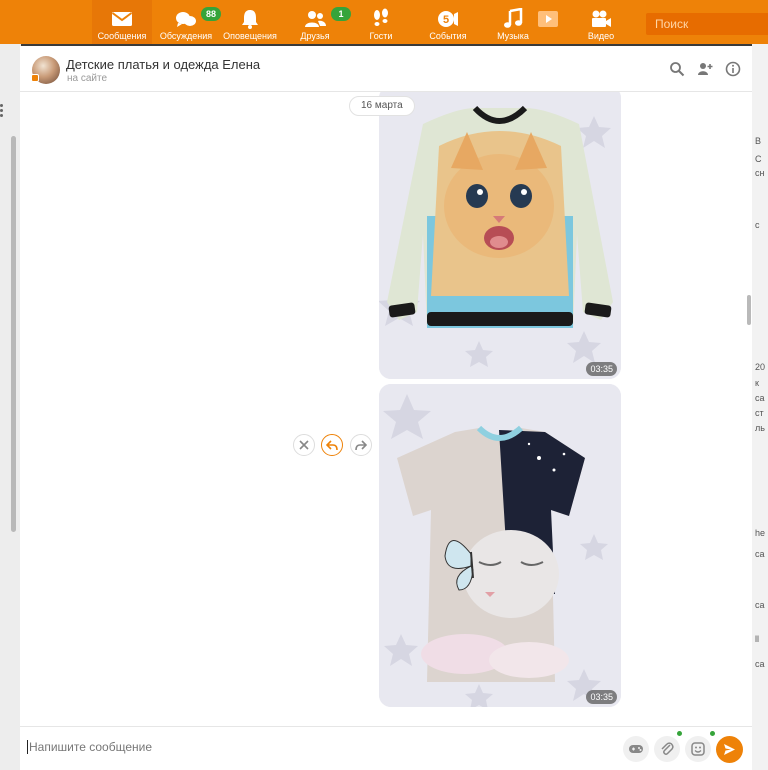 The height and width of the screenshot is (770, 768). I want to click on emoji-indicator-dot, so click(712, 733).